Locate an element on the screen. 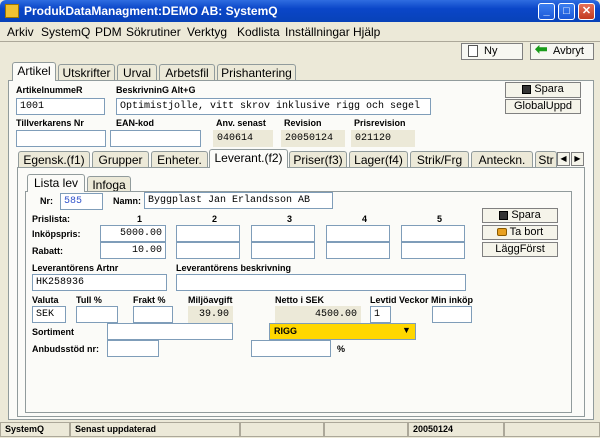 This screenshot has height=438, width=600. new-button: Ny is located at coordinates (492, 51).